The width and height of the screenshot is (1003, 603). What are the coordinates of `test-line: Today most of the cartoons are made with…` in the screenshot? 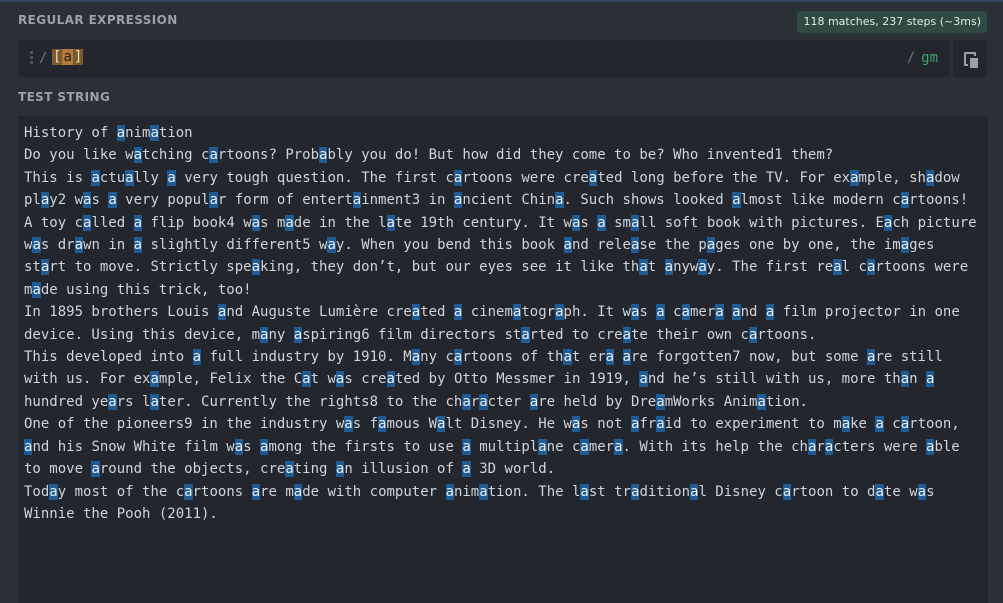 It's located at (483, 502).